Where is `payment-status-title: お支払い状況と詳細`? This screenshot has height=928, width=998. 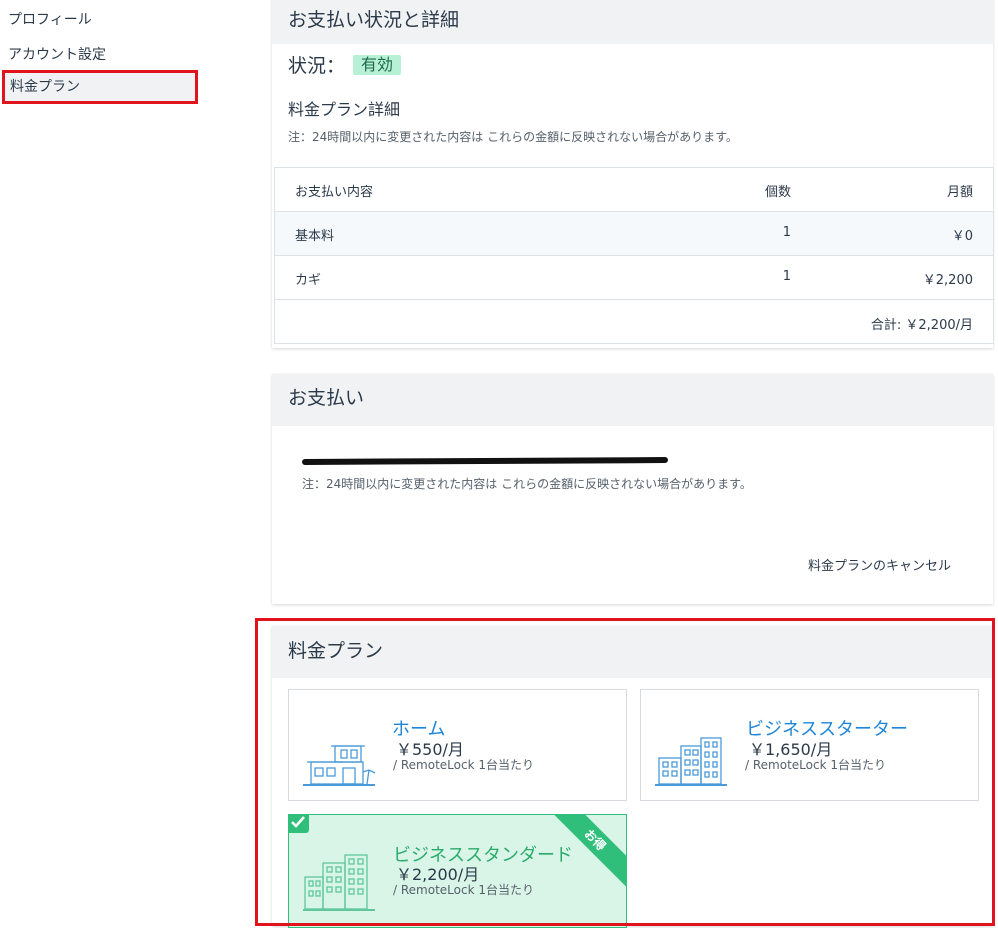 payment-status-title: お支払い状況と詳細 is located at coordinates (632, 22).